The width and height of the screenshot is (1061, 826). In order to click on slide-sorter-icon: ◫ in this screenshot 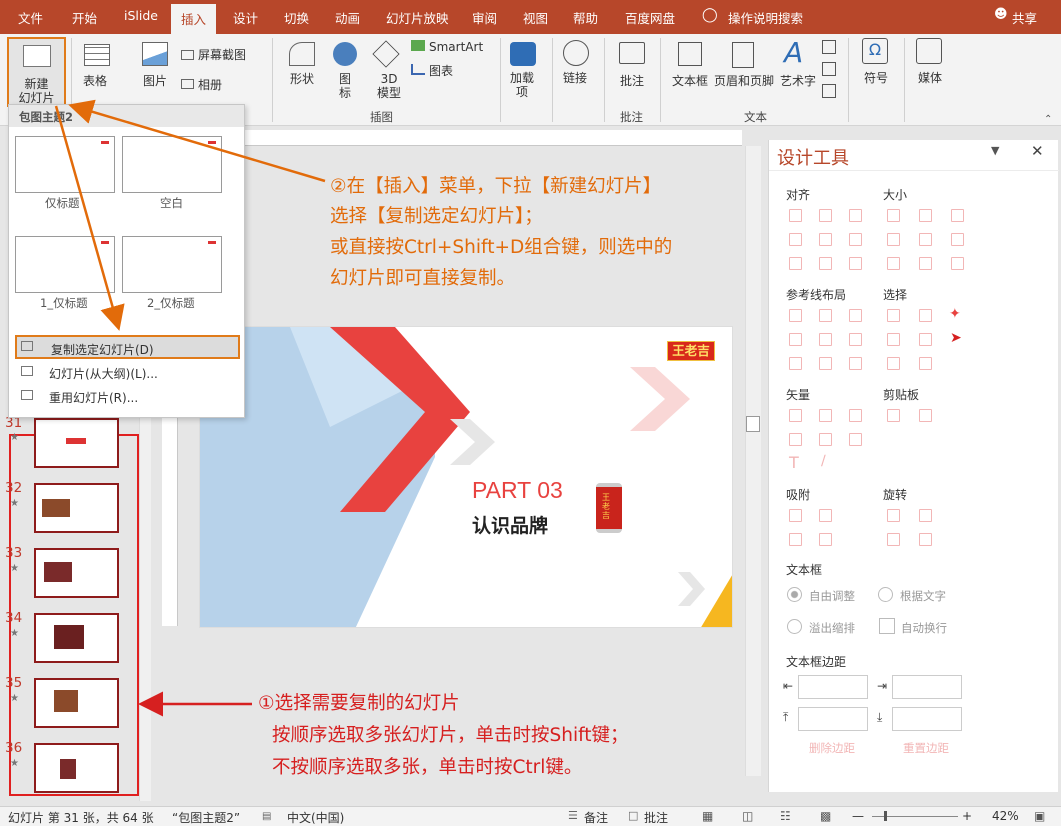, I will do `click(747, 816)`.